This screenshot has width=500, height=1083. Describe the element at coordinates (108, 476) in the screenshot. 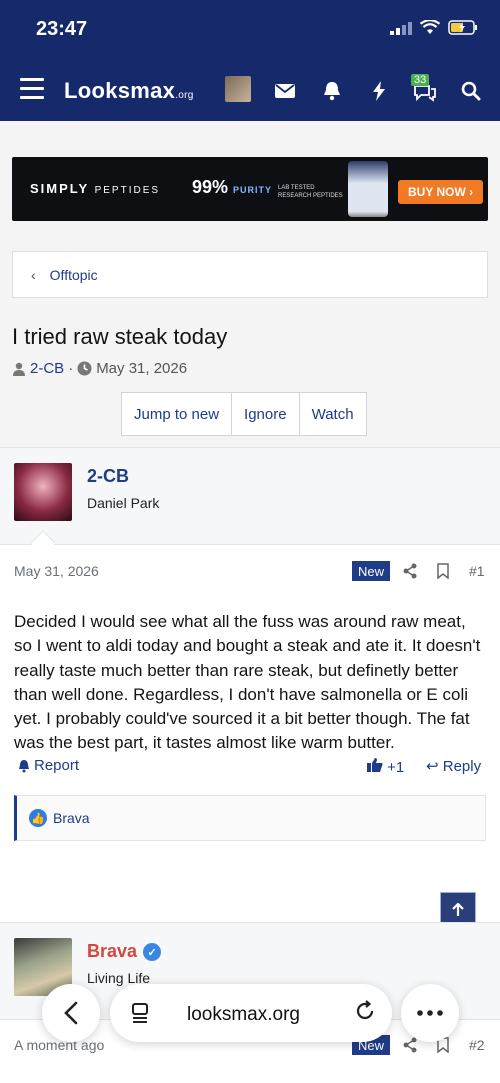

I see `post-username: 2-CB` at that location.